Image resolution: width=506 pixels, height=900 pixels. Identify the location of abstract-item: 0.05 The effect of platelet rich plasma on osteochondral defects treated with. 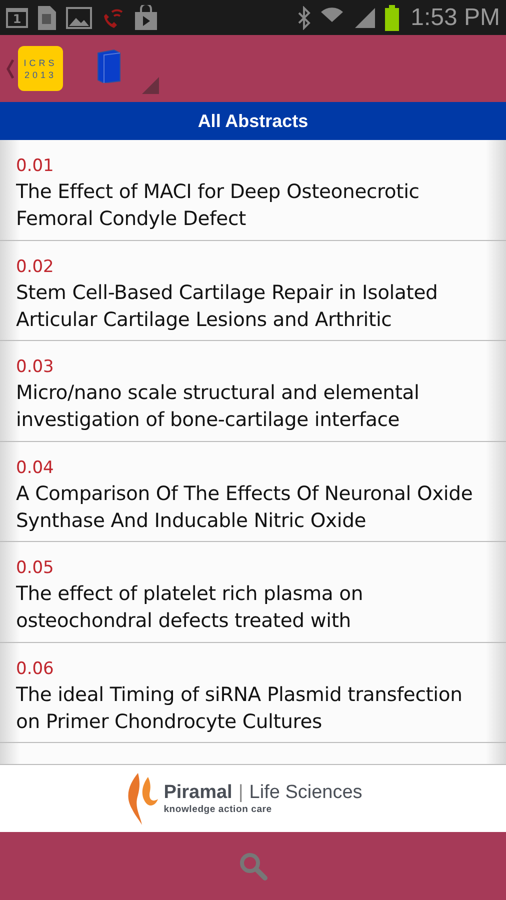
(253, 592).